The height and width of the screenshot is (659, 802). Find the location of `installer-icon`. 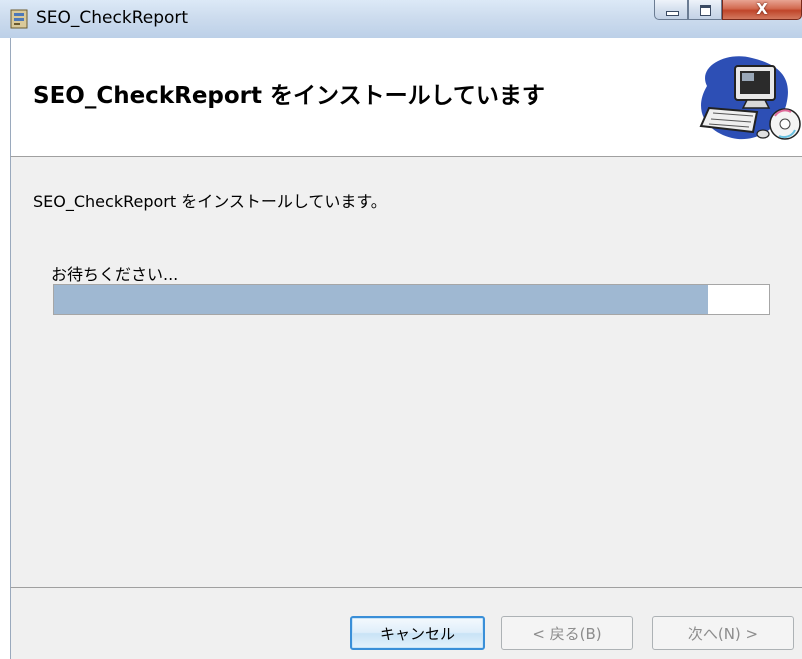

installer-icon is located at coordinates (19, 19).